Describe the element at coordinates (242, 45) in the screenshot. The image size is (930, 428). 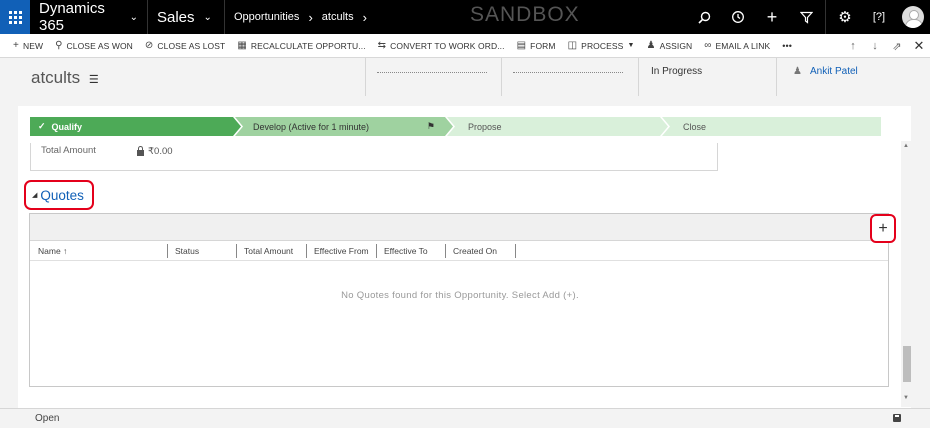
I see `calculator-icon: ▦` at that location.